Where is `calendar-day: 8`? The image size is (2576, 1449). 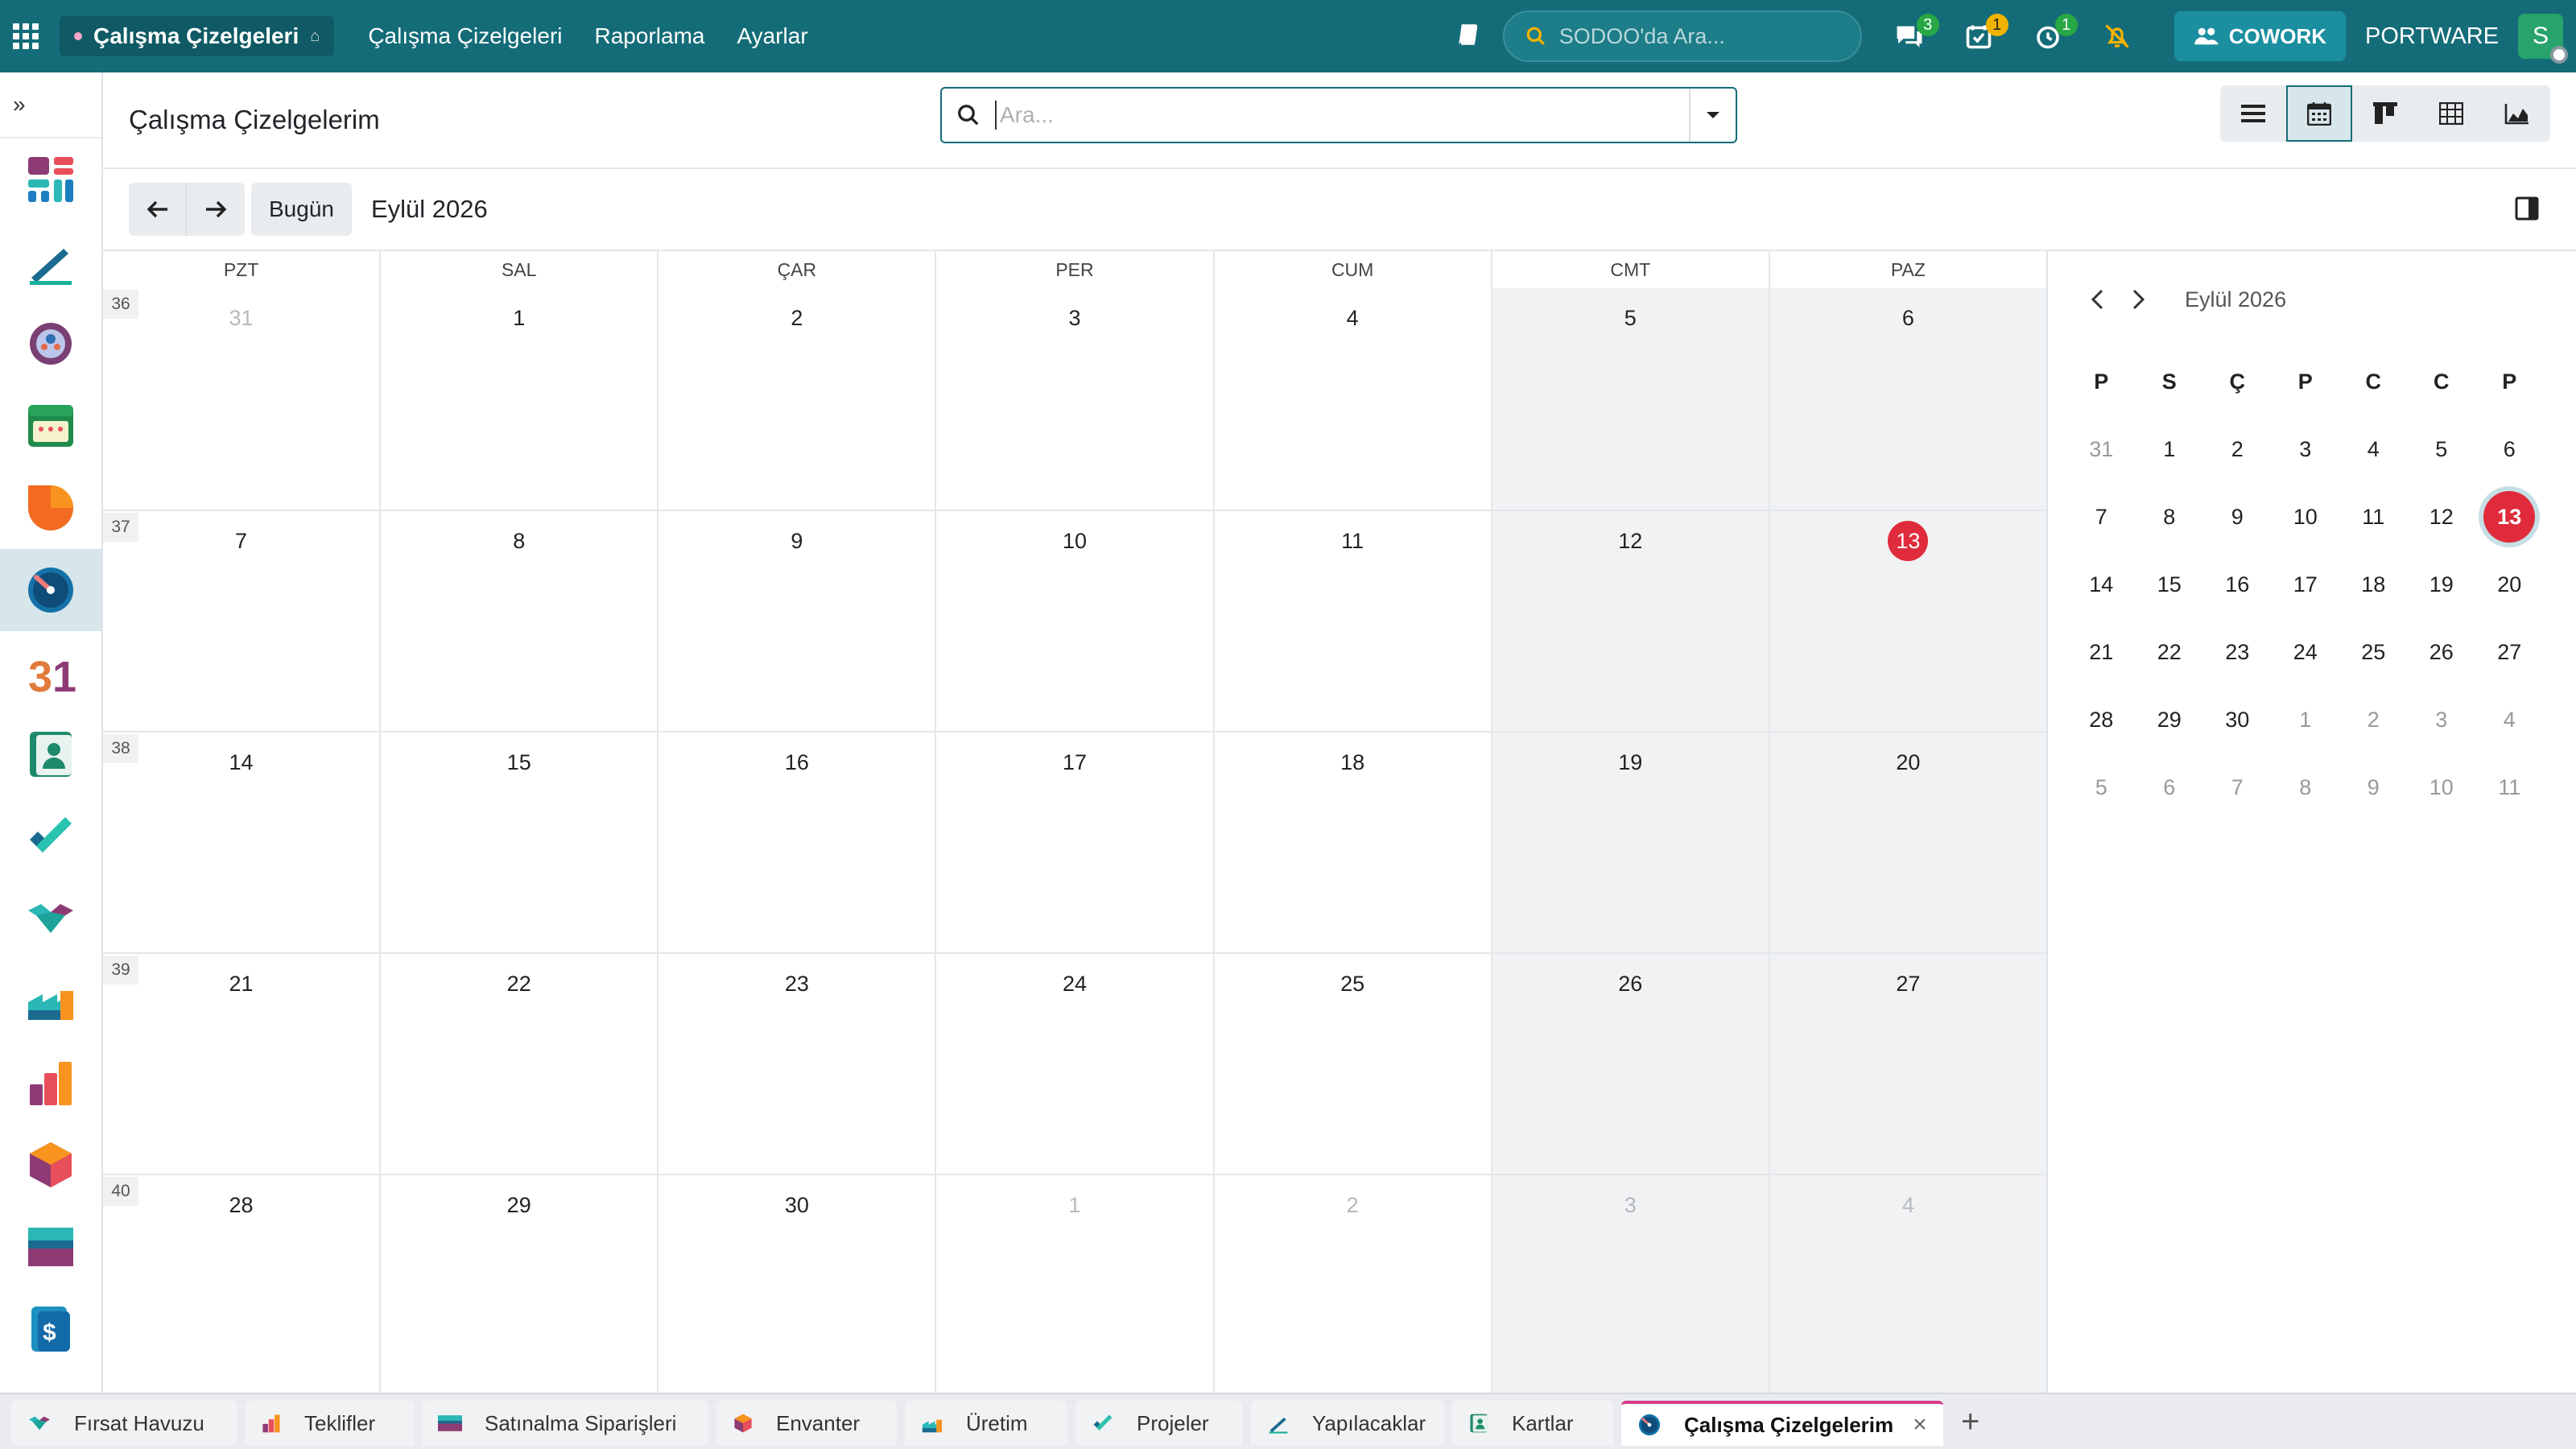
calendar-day: 8 is located at coordinates (520, 621).